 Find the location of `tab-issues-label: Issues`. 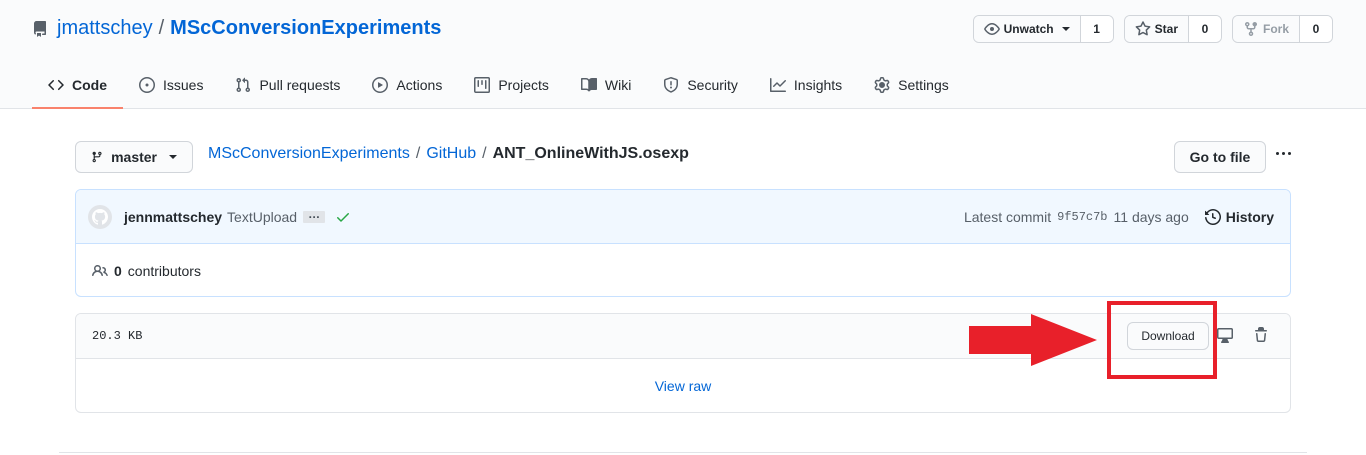

tab-issues-label: Issues is located at coordinates (183, 84).